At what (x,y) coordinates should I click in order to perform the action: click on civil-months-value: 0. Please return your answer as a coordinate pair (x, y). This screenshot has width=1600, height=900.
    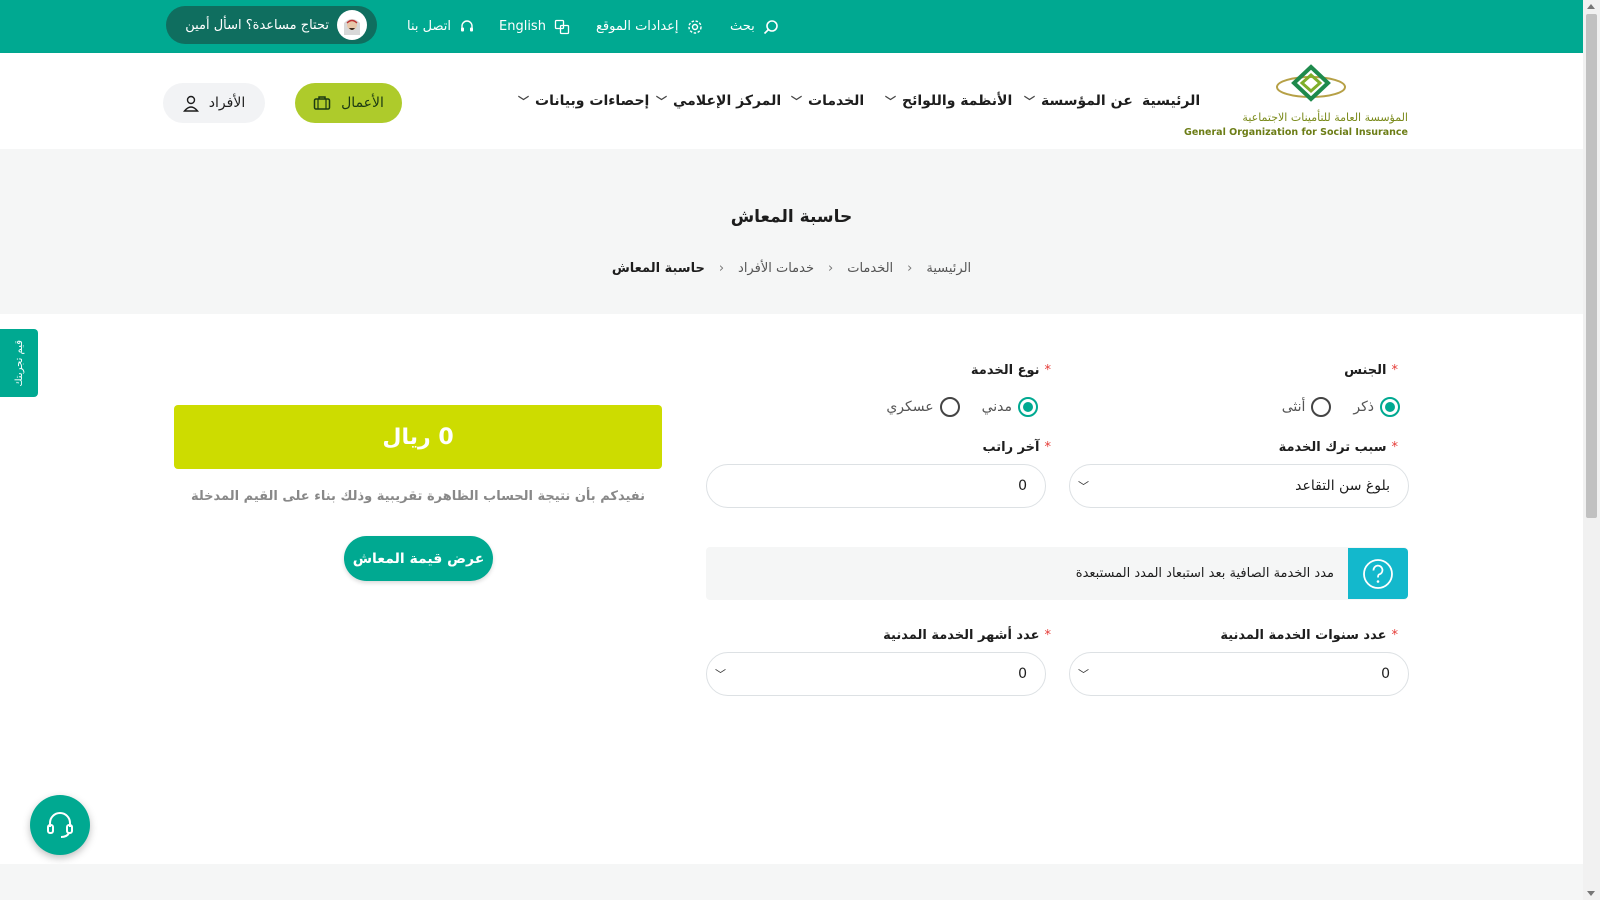
    Looking at the image, I should click on (1022, 674).